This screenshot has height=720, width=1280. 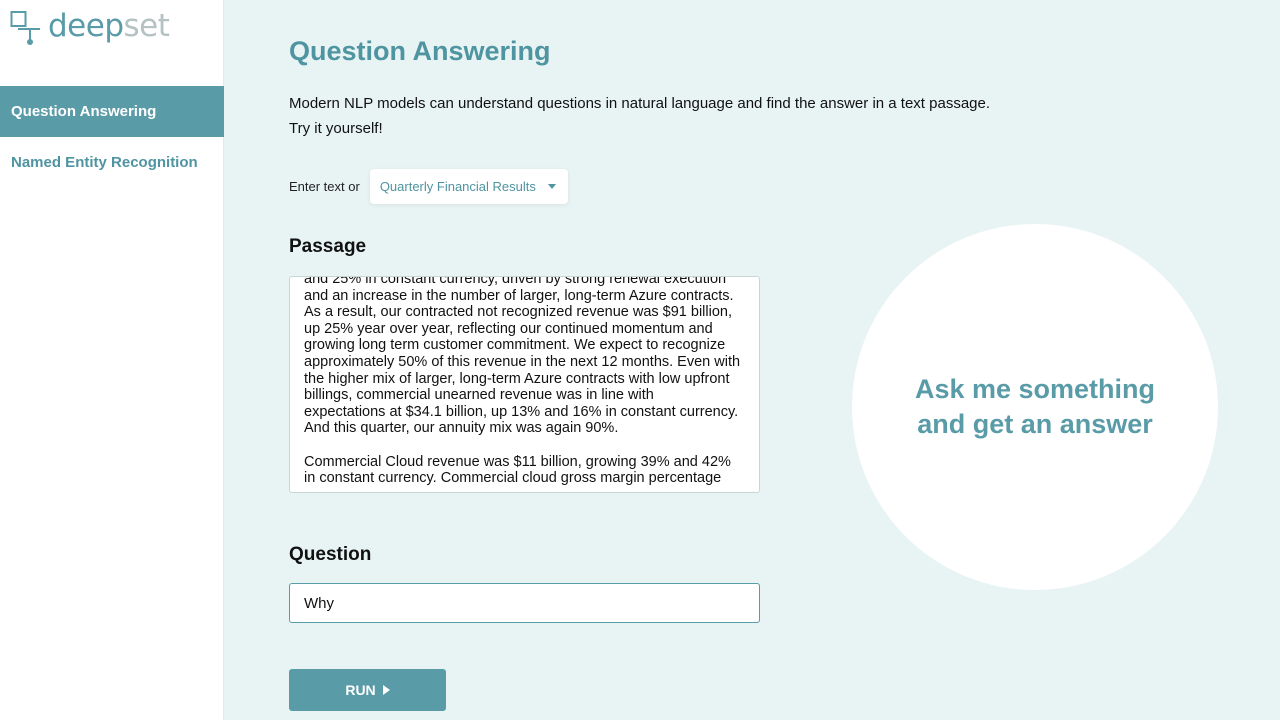 I want to click on sidebar-item-label: Question Answering, so click(x=84, y=111).